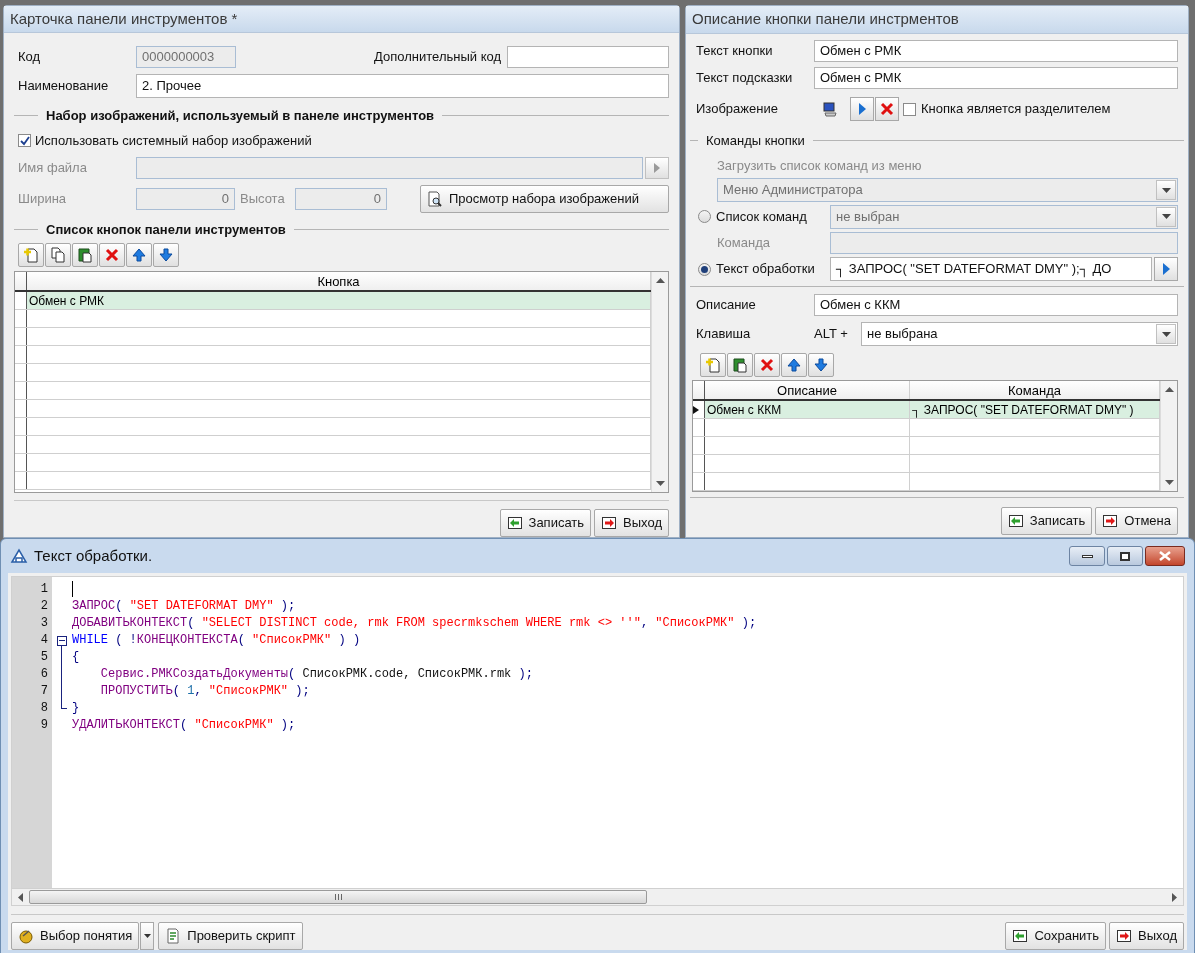 This screenshot has height=953, width=1195. I want to click on clear-image-button, so click(887, 109).